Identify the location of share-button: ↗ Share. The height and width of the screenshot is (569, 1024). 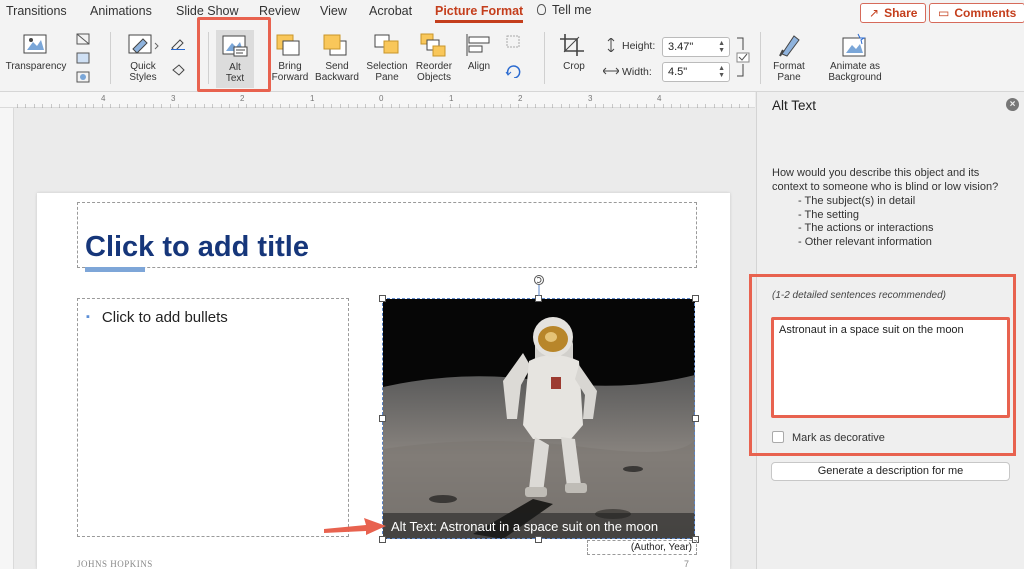
(893, 13).